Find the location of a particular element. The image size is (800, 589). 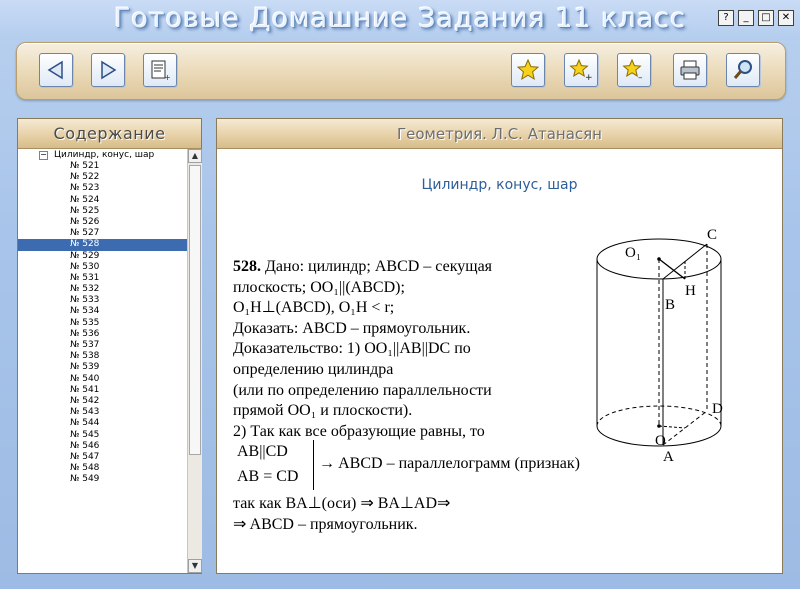

tree-item: № 539 is located at coordinates (102, 367).